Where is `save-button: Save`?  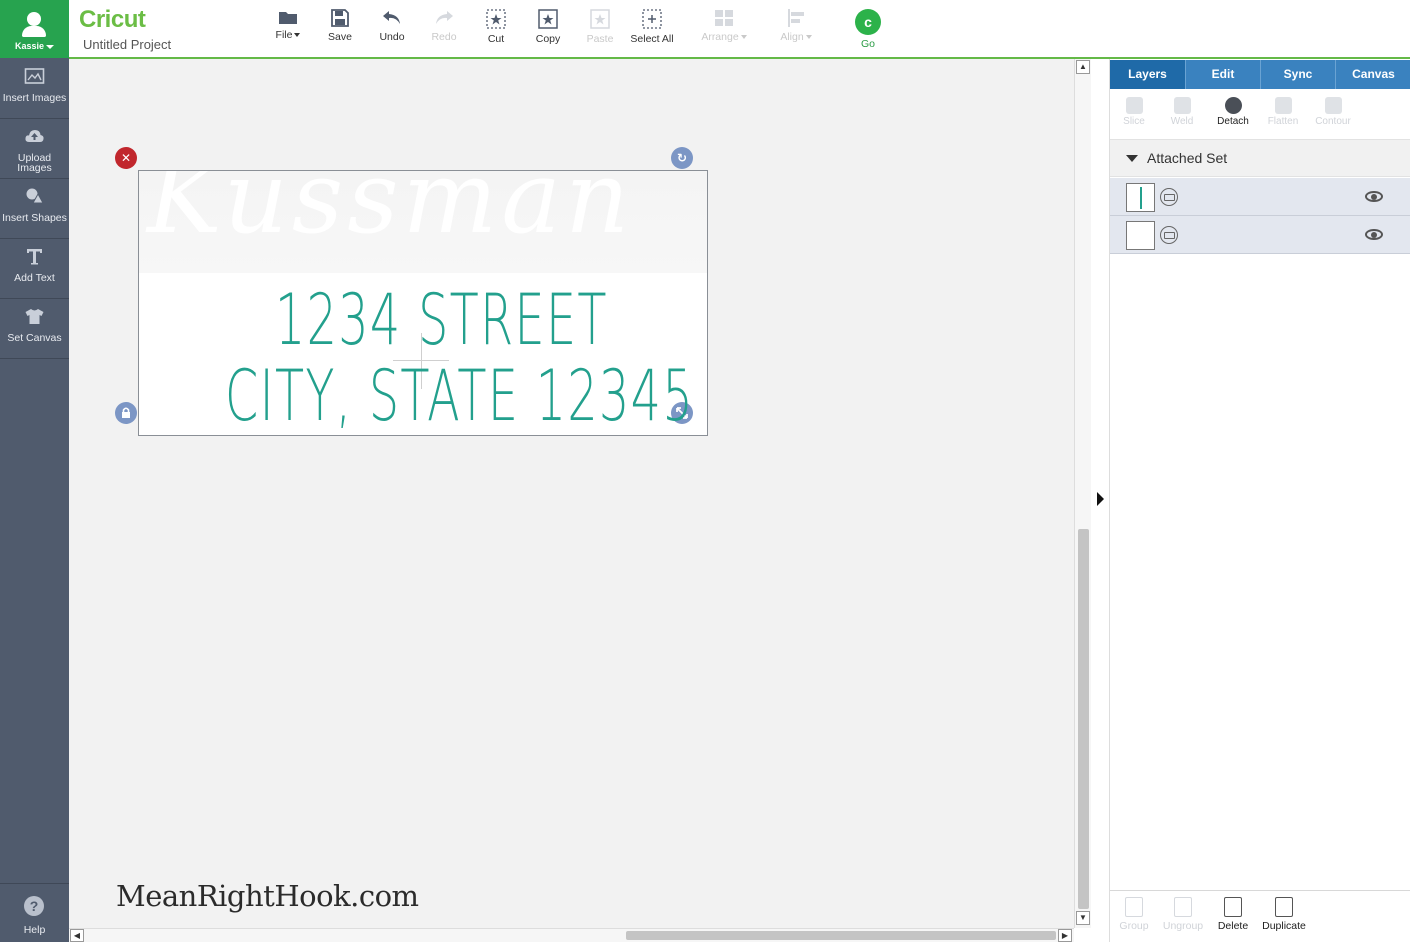 save-button: Save is located at coordinates (340, 29).